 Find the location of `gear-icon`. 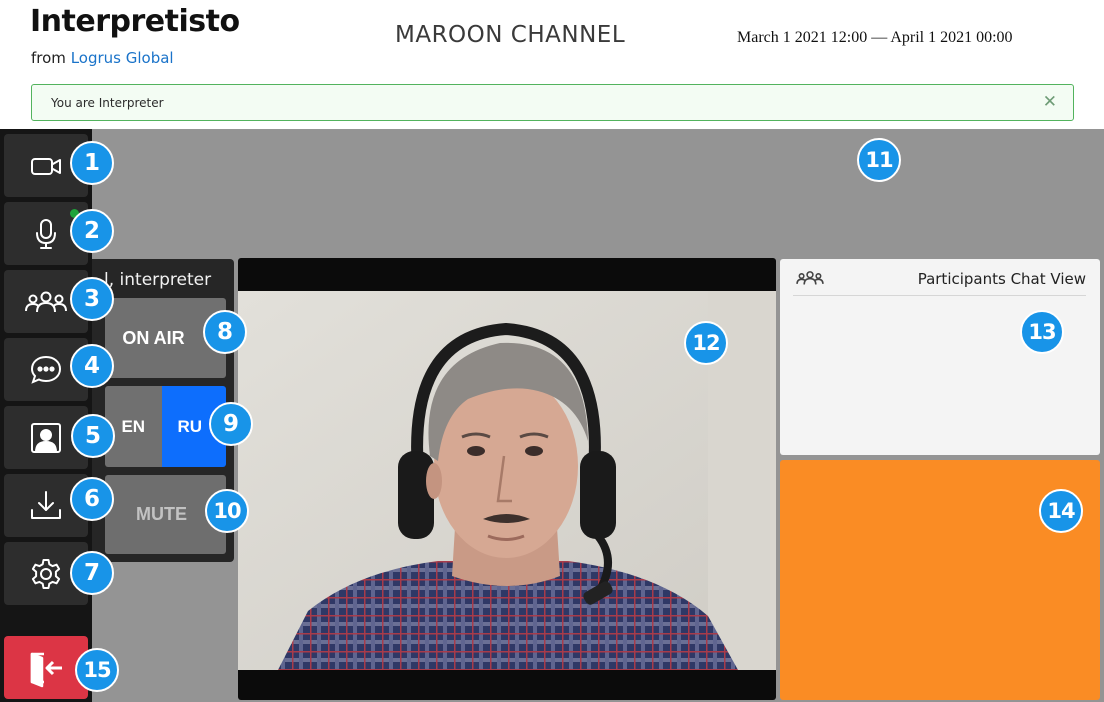

gear-icon is located at coordinates (46, 573).